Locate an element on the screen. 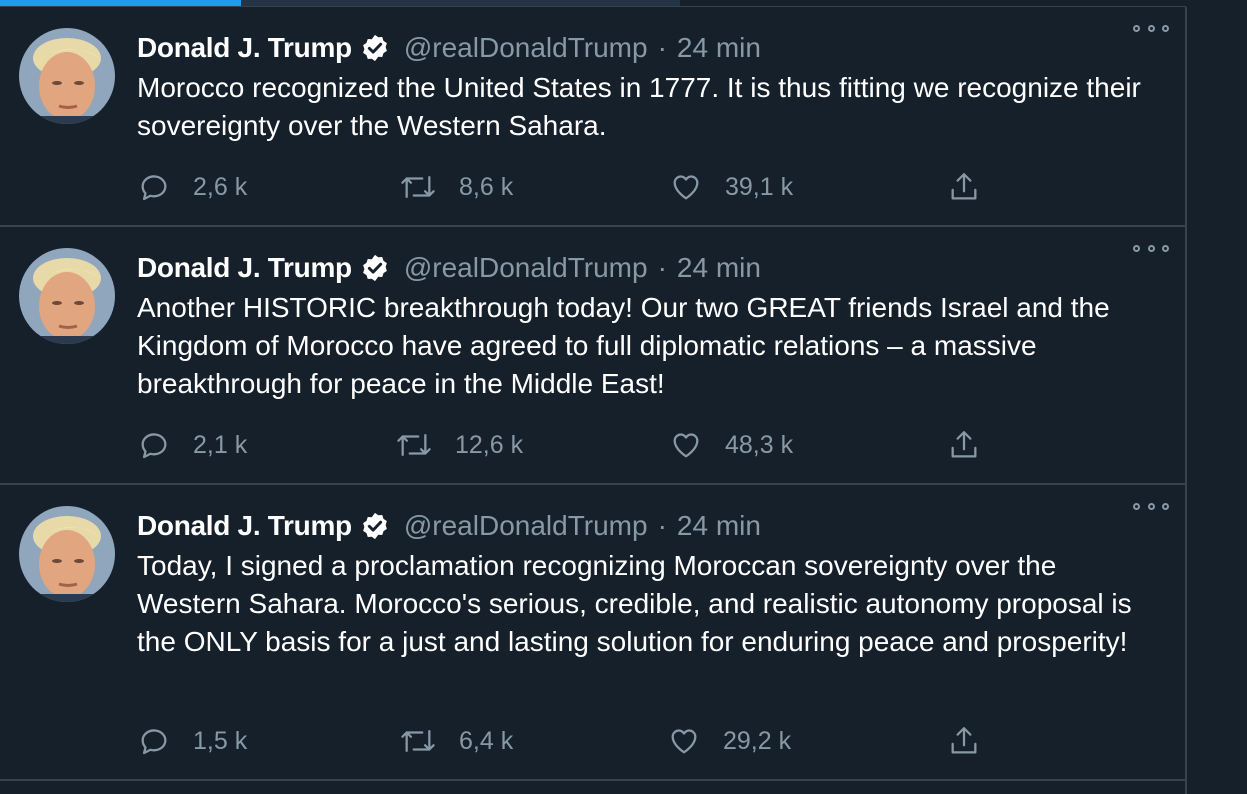  tweet-actions: 2,6 k 8,6 k 39,1 k is located at coordinates (567, 187).